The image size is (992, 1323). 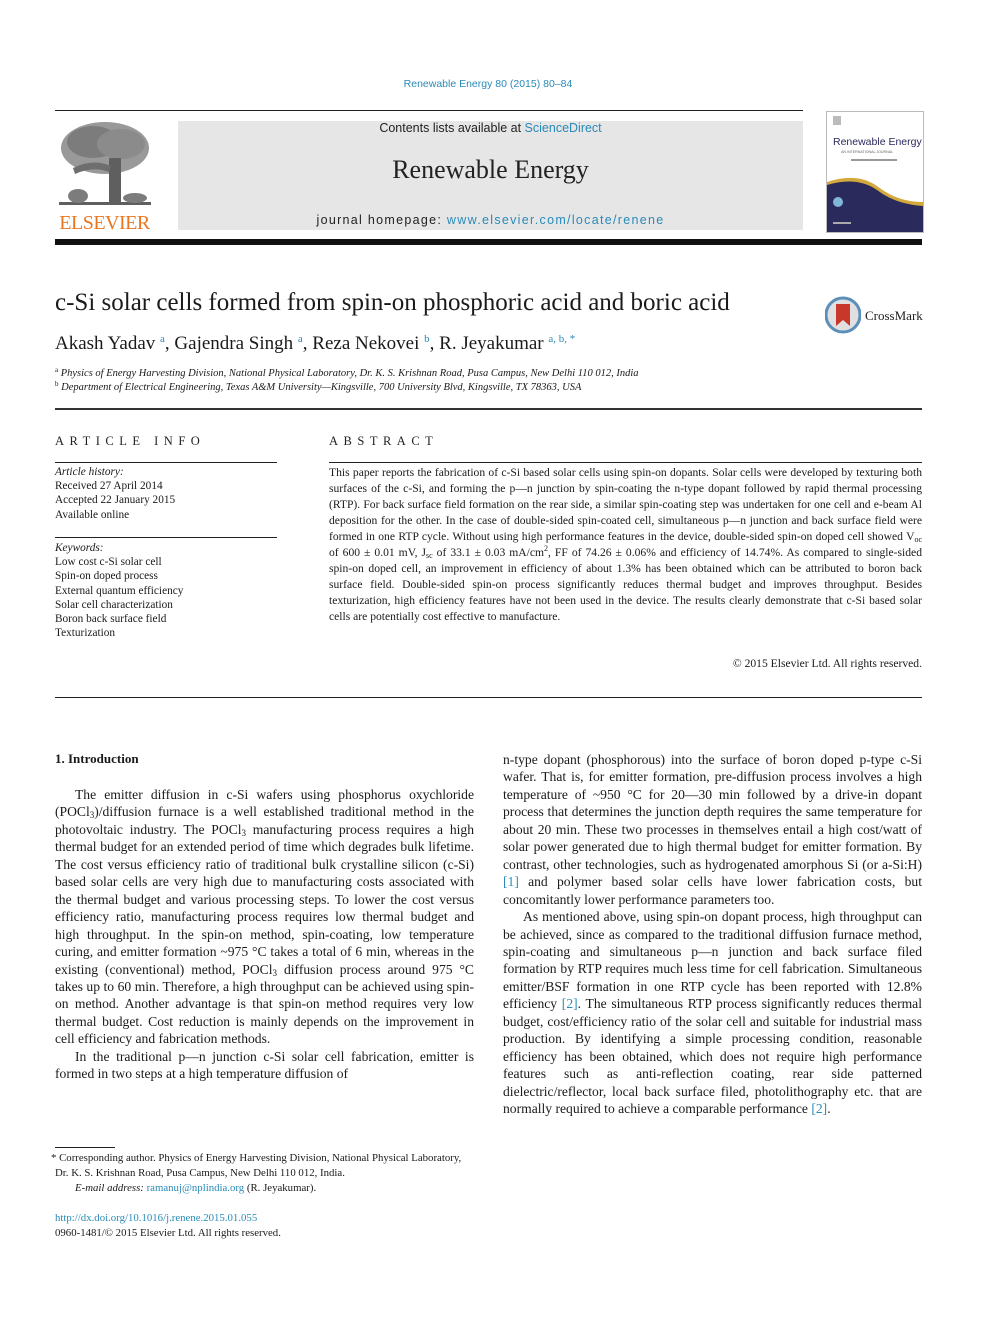 I want to click on elsevier-logo: ELSEVIER, so click(x=104, y=176).